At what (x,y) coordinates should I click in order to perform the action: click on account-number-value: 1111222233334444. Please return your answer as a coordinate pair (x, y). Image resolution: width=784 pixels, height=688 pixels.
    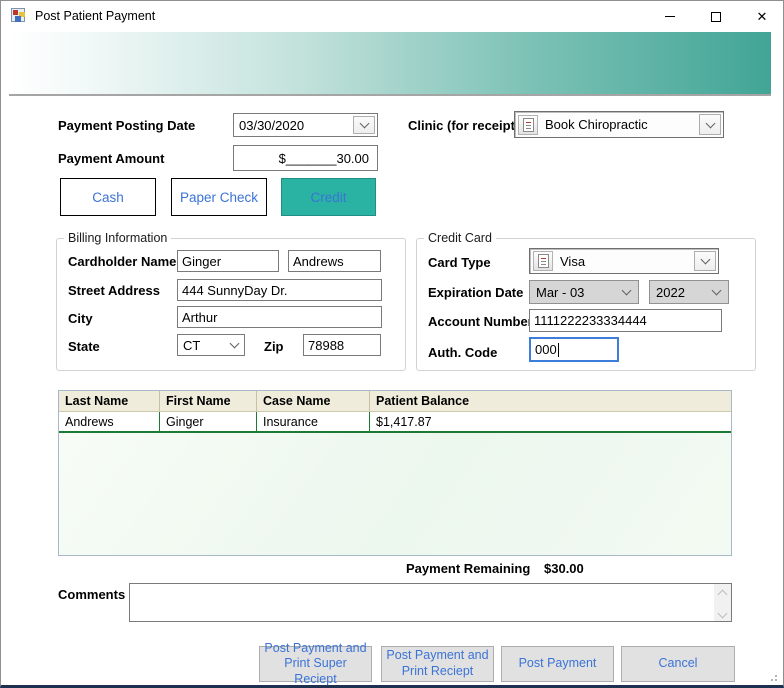
    Looking at the image, I should click on (590, 320).